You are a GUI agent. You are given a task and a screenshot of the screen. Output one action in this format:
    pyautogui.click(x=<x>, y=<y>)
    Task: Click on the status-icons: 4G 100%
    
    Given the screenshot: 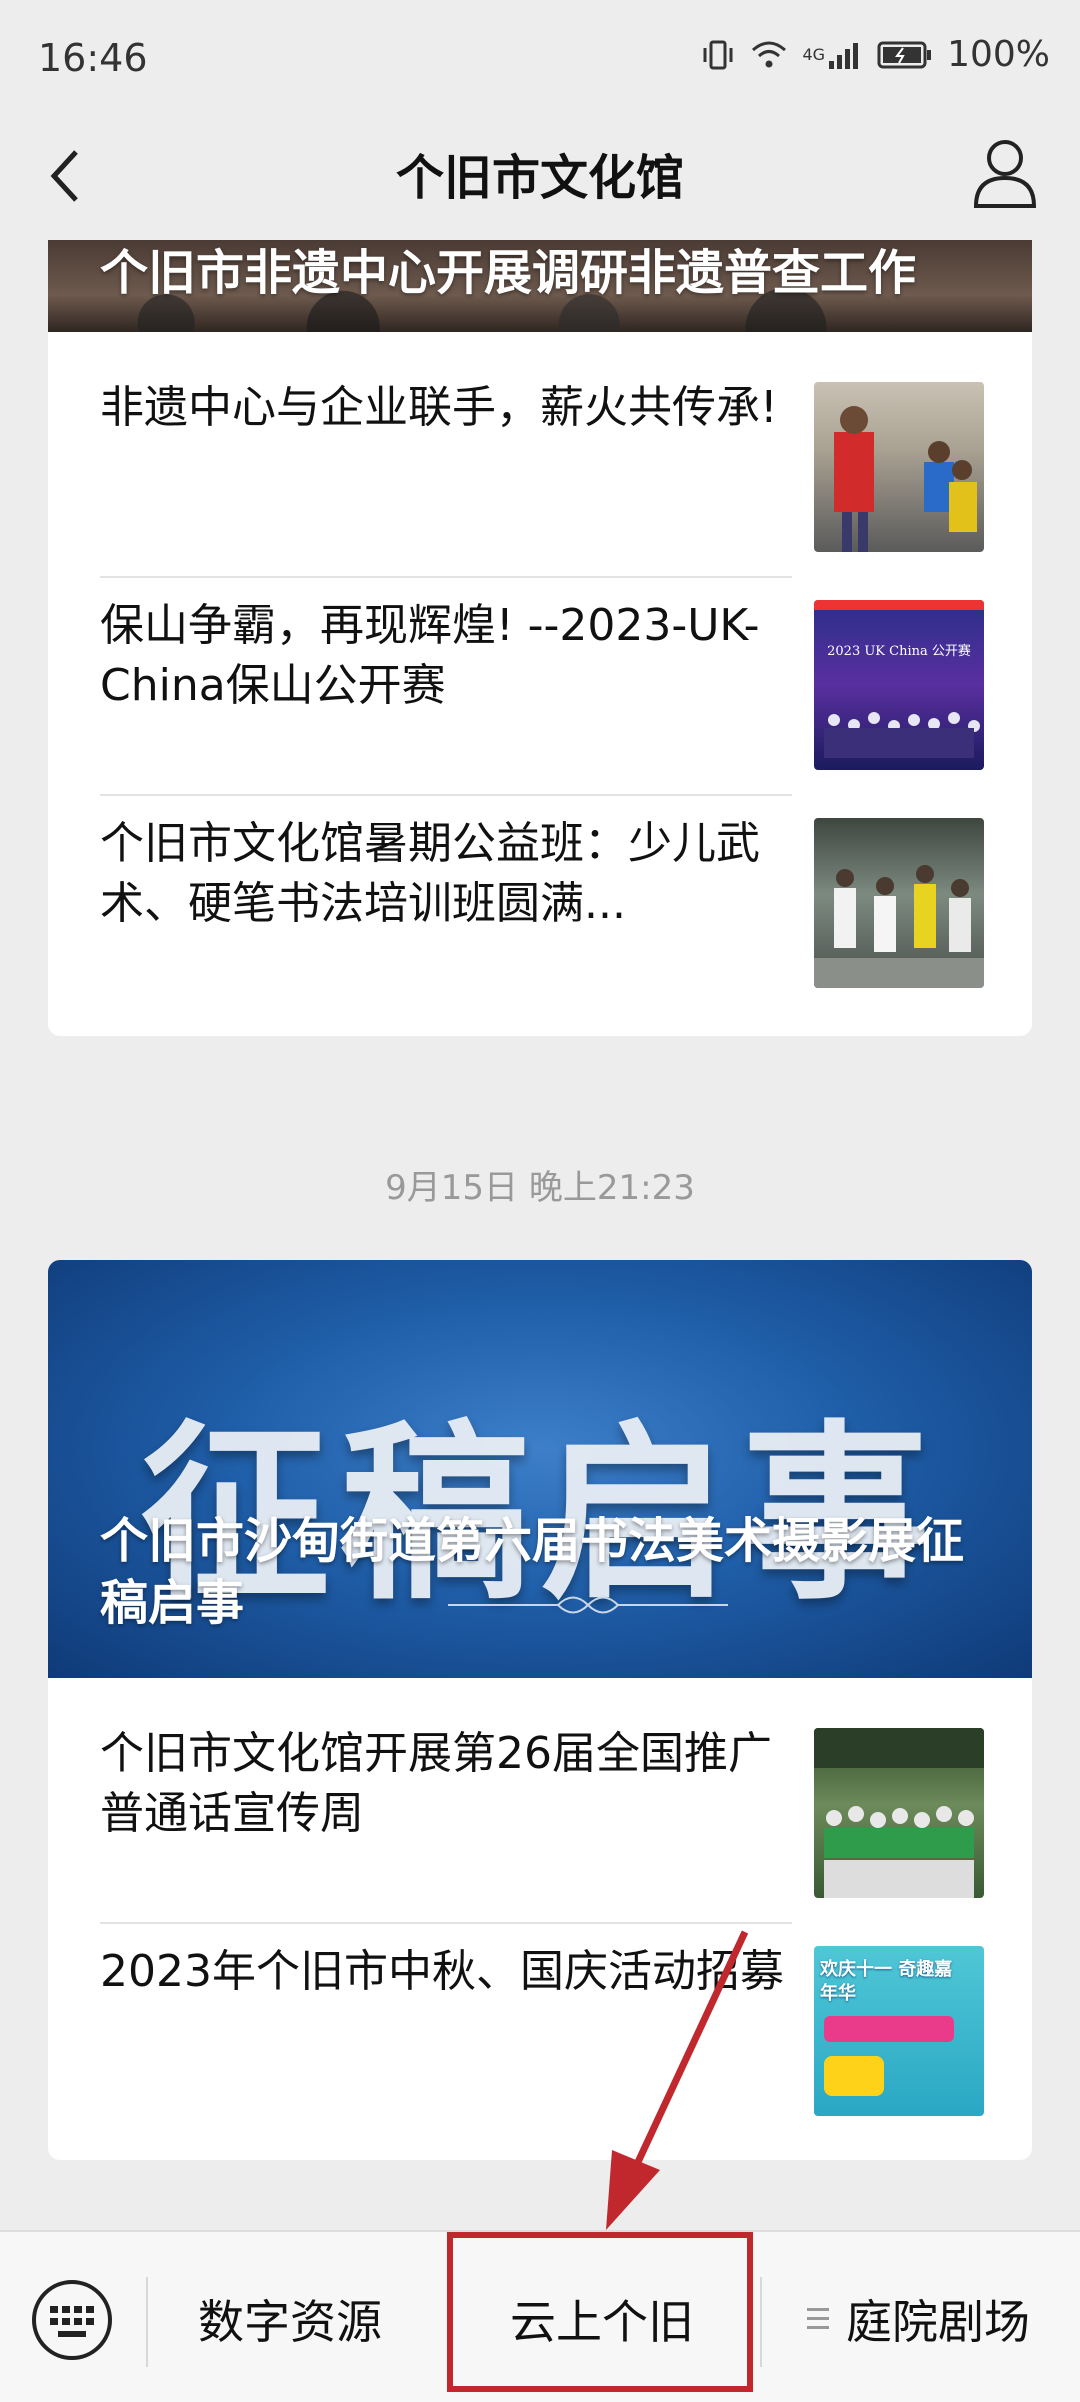 What is the action you would take?
    pyautogui.click(x=875, y=54)
    